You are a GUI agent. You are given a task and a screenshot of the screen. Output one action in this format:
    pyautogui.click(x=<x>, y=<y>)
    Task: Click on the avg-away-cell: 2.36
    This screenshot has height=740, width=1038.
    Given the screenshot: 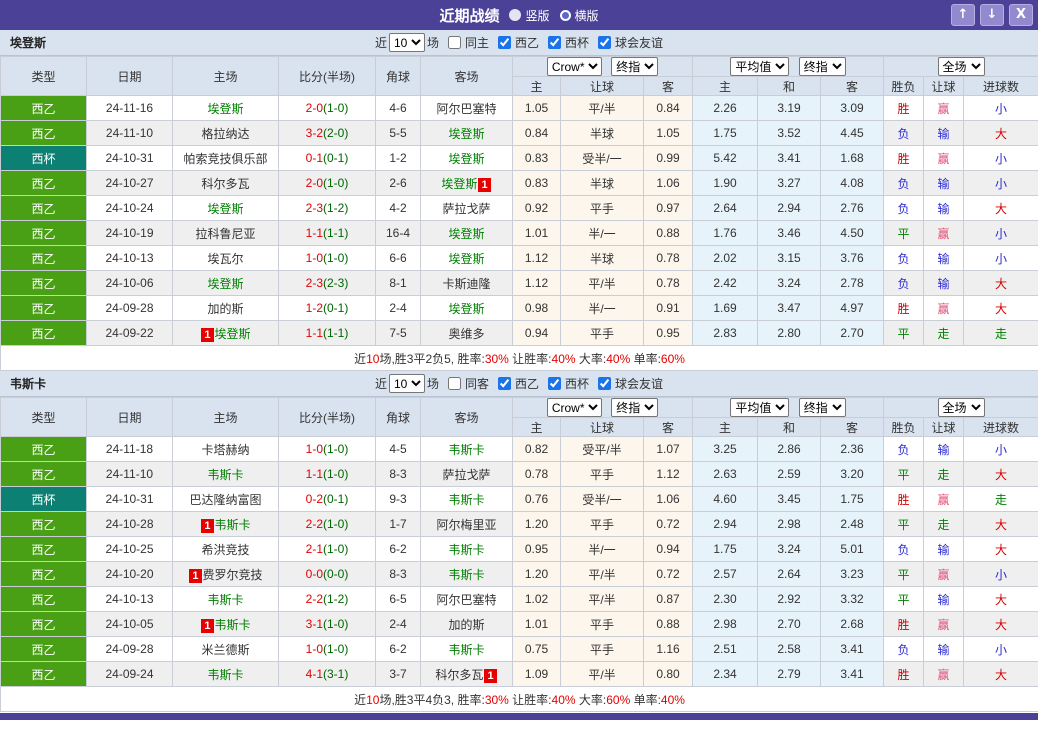 What is the action you would take?
    pyautogui.click(x=852, y=449)
    